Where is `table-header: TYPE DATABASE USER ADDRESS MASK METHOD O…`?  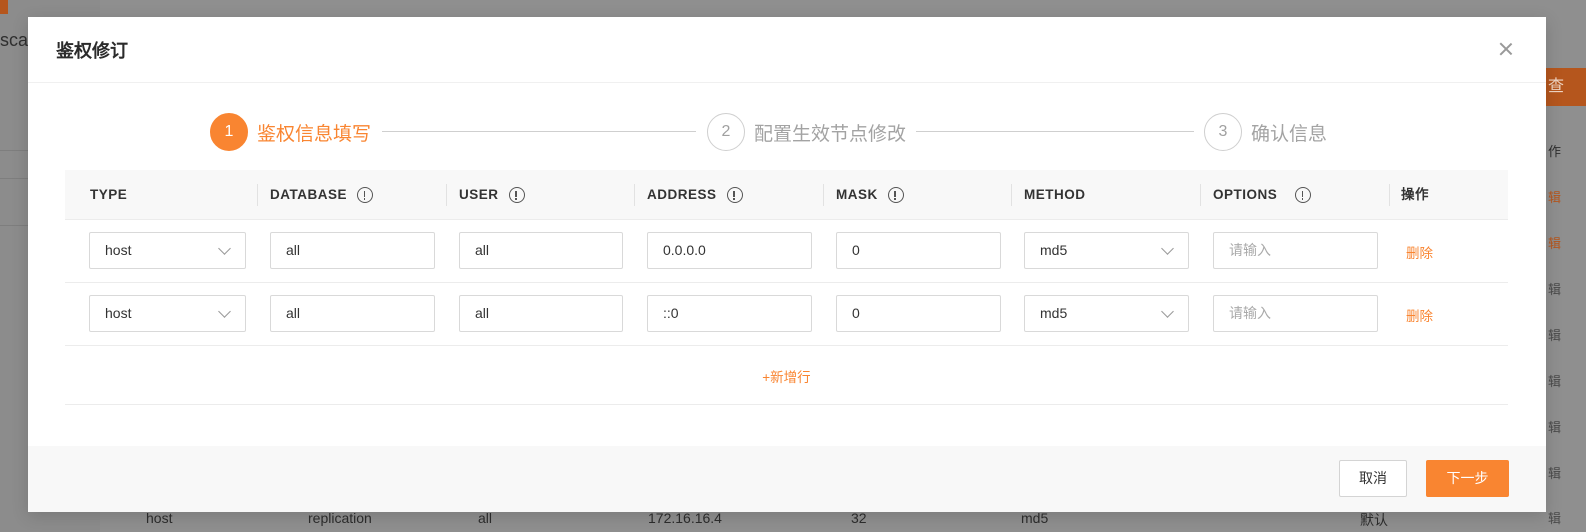
table-header: TYPE DATABASE USER ADDRESS MASK METHOD O… is located at coordinates (786, 195).